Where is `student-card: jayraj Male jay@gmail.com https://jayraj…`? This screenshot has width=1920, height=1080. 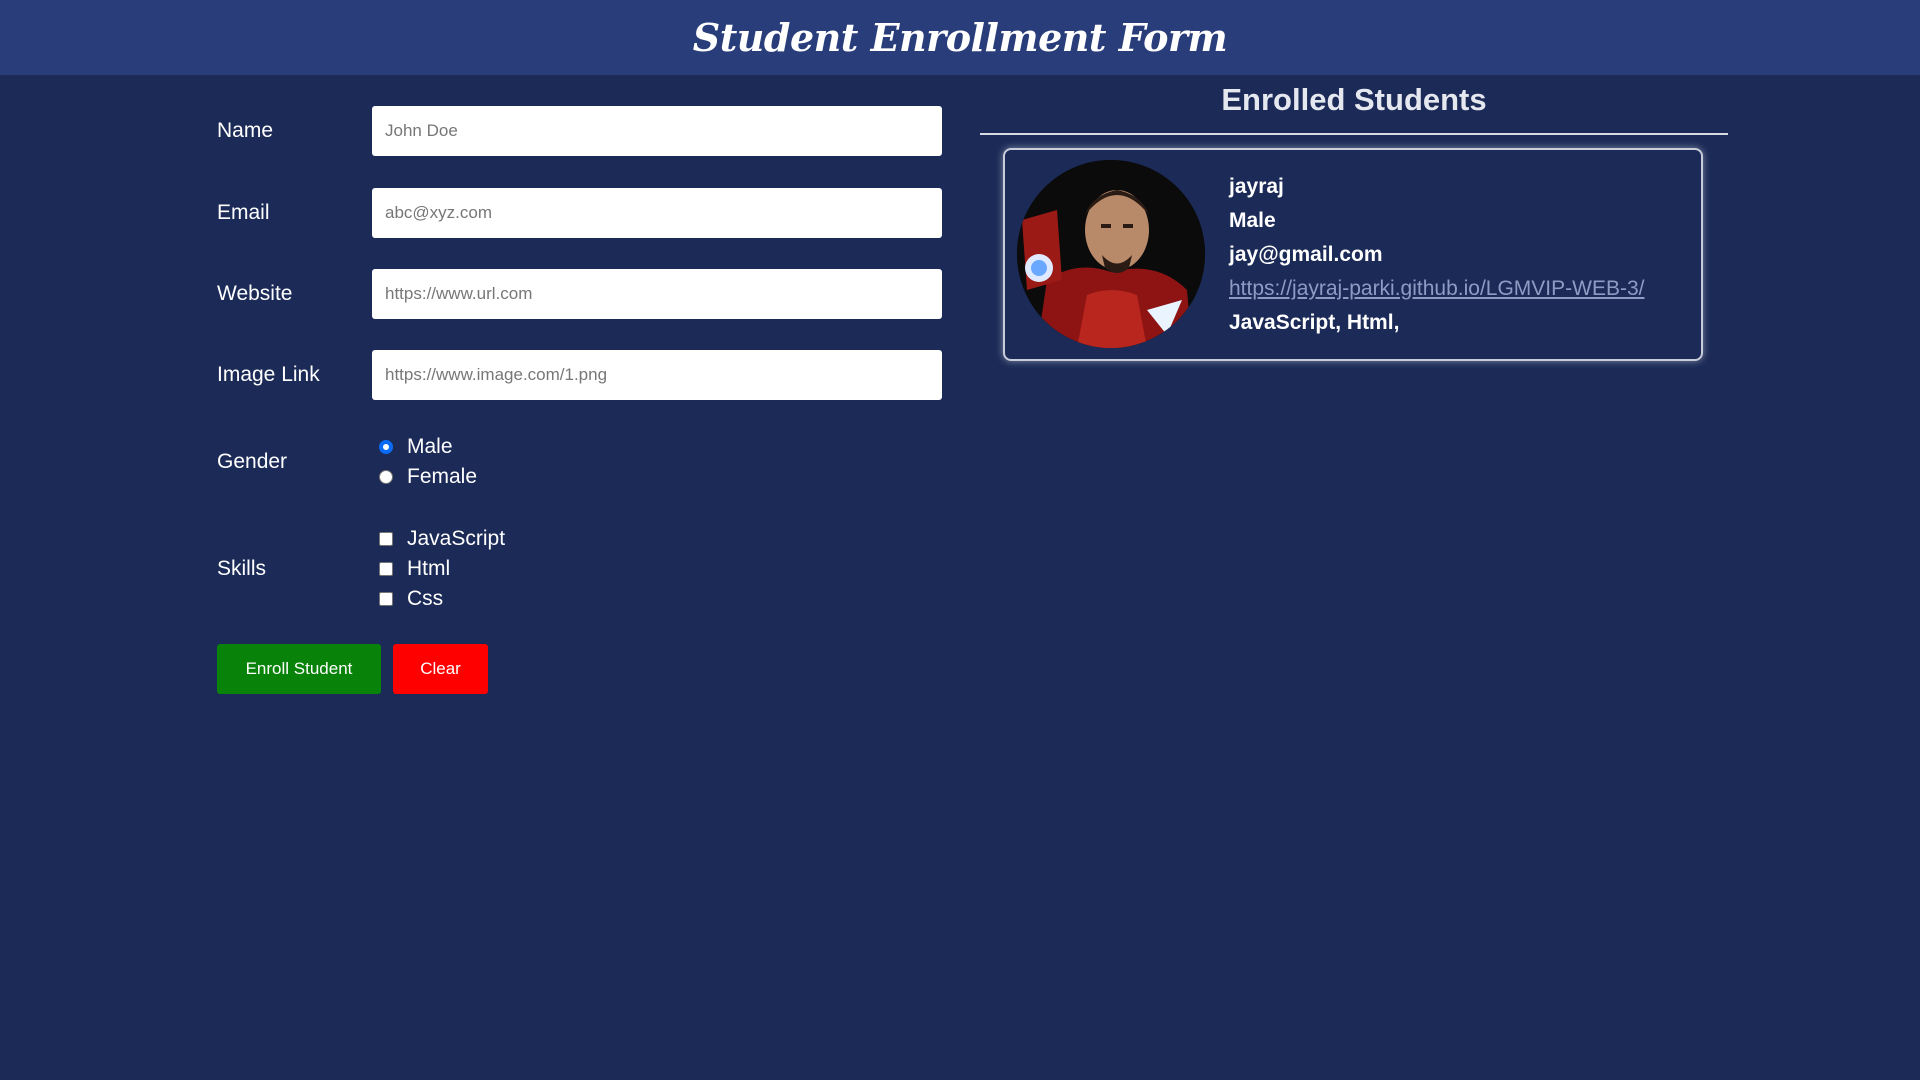
student-card: jayraj Male jay@gmail.com https://jayraj… is located at coordinates (1353, 254).